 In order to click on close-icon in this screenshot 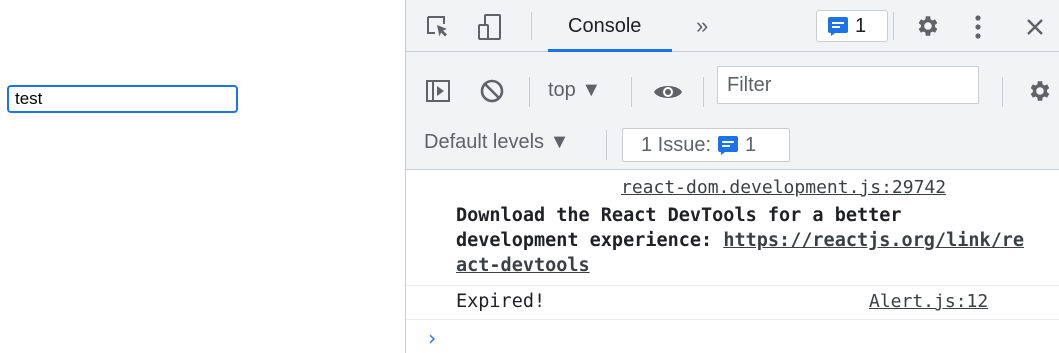, I will do `click(1035, 27)`.